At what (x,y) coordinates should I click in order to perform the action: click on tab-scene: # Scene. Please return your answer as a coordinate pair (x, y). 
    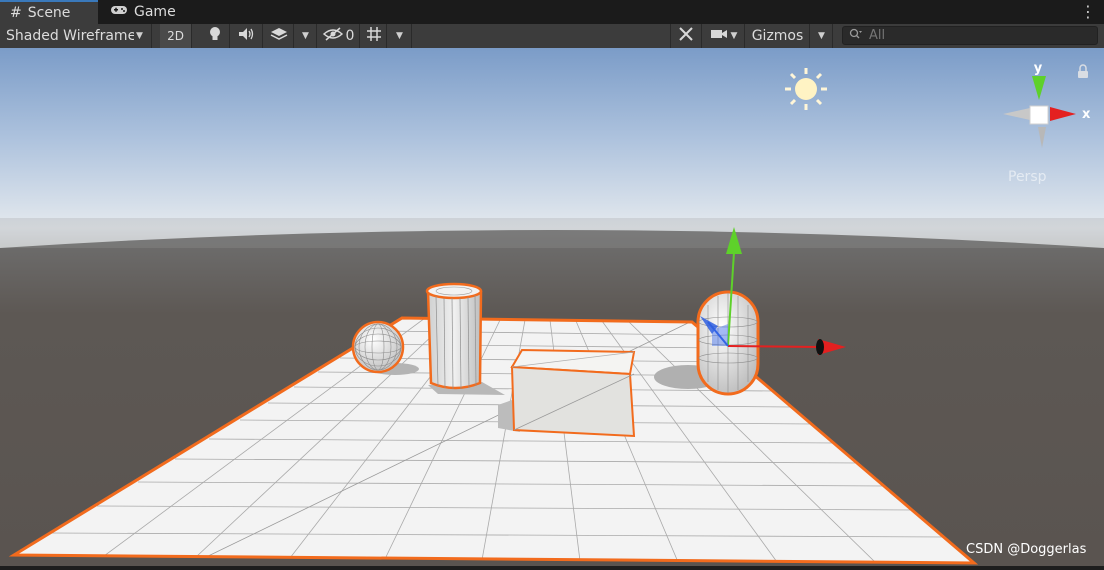
    Looking at the image, I should click on (49, 12).